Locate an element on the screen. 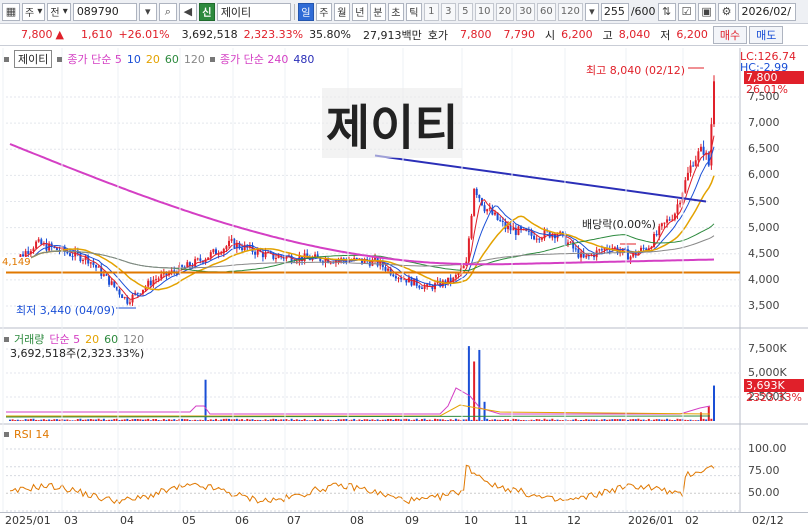 This screenshot has width=808, height=529. legend-ma120: 120 is located at coordinates (194, 59).